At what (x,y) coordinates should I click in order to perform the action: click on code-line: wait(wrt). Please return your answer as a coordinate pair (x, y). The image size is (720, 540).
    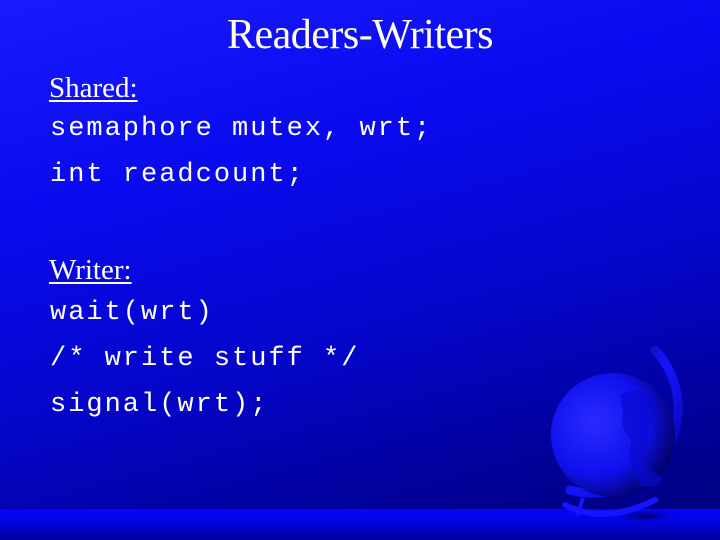
    Looking at the image, I should click on (132, 313).